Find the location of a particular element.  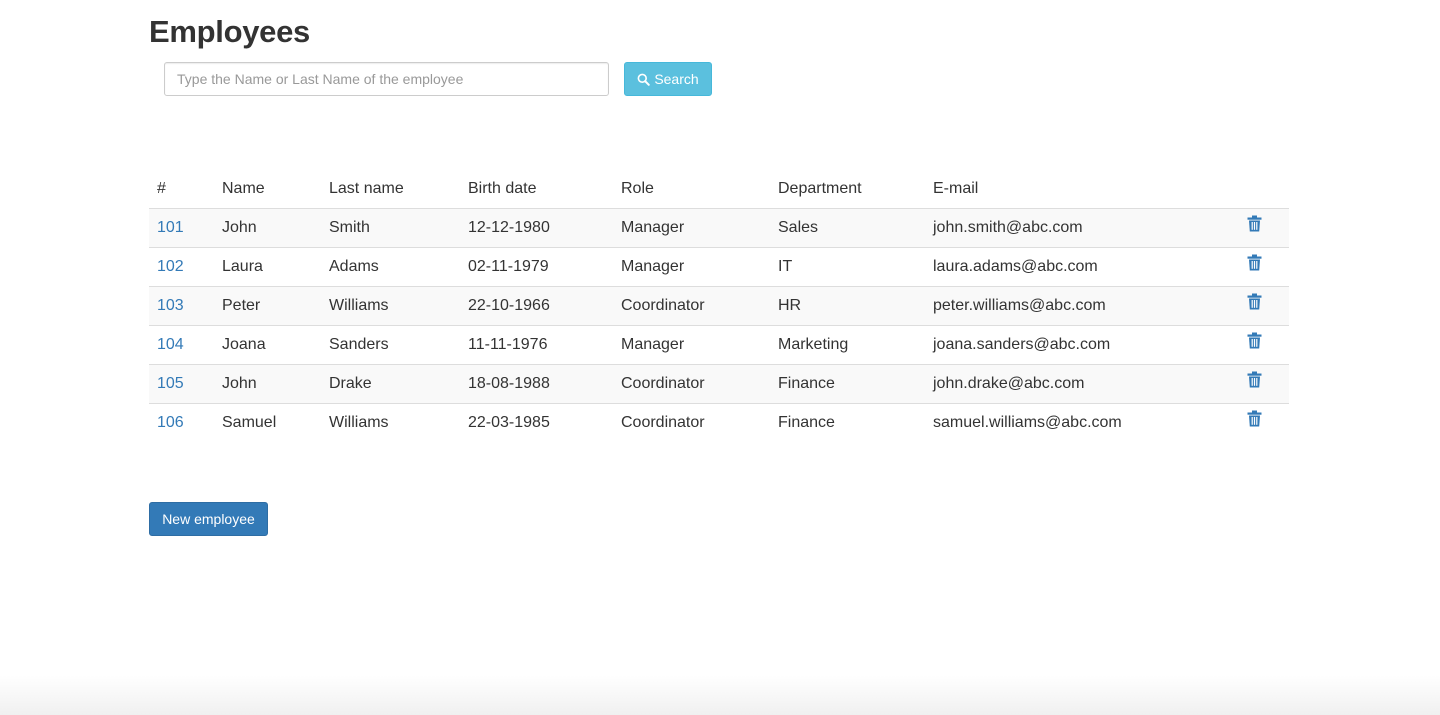

column-header-last-name: Last name is located at coordinates (390, 189).